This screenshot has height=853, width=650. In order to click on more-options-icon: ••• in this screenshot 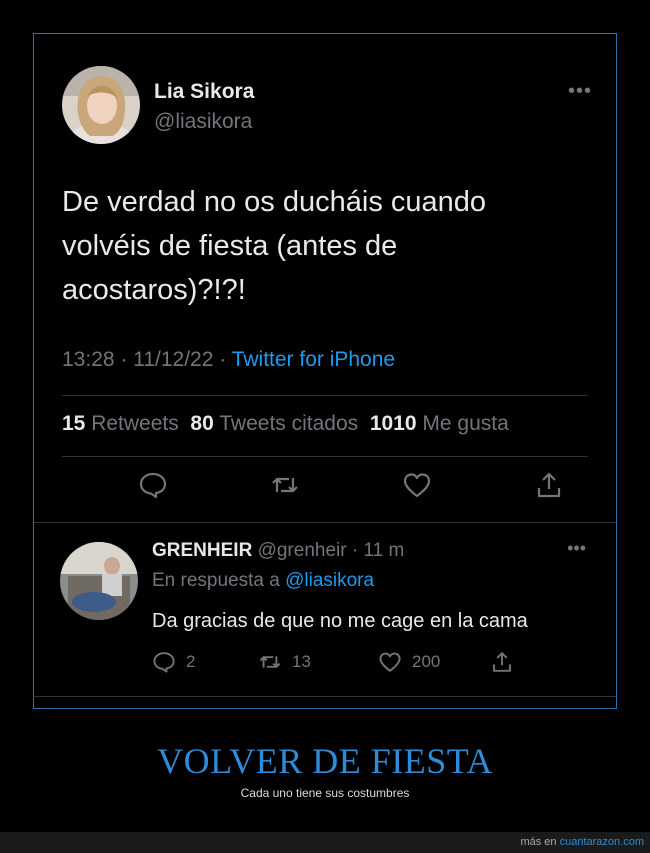, I will do `click(580, 91)`.